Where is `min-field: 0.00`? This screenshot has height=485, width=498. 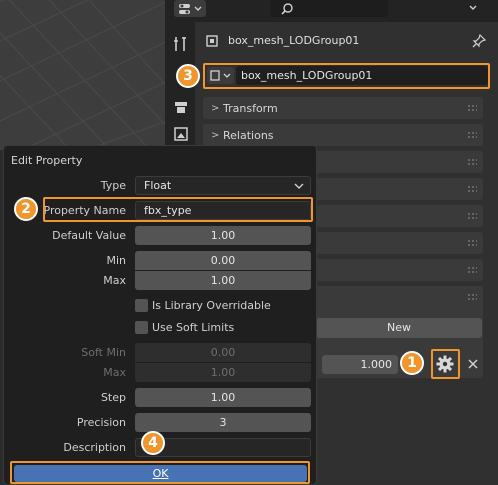
min-field: 0.00 is located at coordinates (223, 260).